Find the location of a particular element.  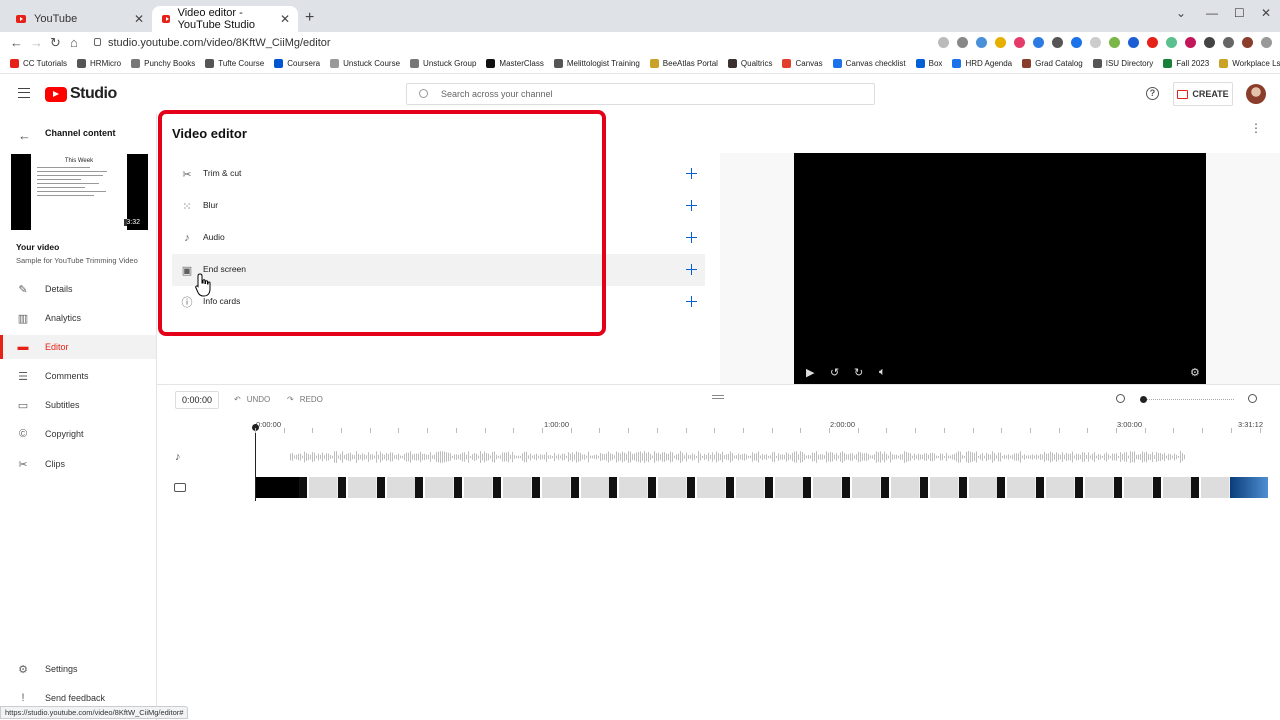

tool-info-cards: ⓘ Info cards is located at coordinates (438, 302).